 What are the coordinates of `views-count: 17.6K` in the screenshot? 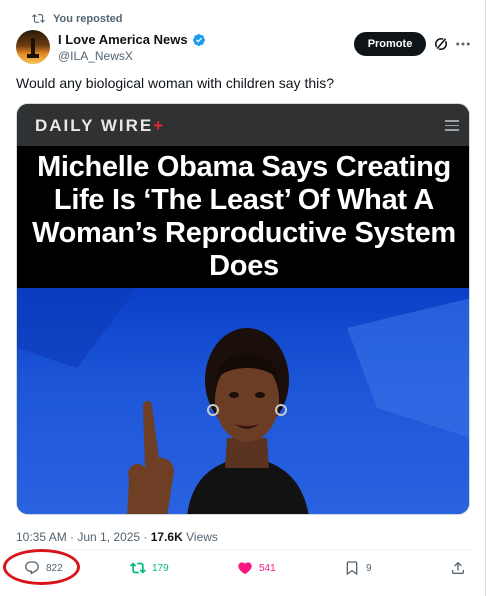 It's located at (166, 537).